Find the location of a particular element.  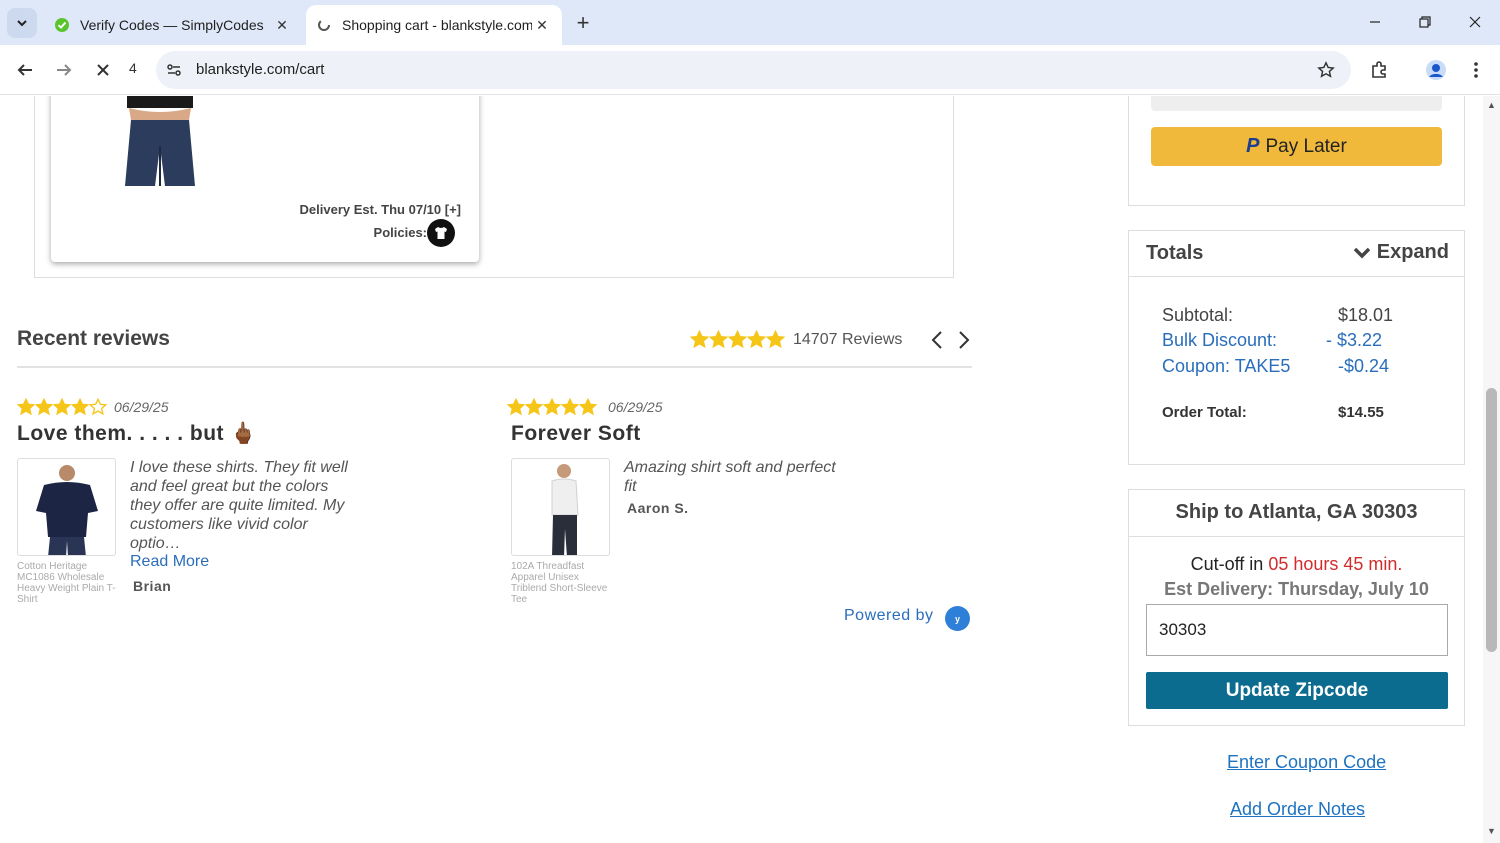

pay-later-button: P Pay Later is located at coordinates (1296, 146).